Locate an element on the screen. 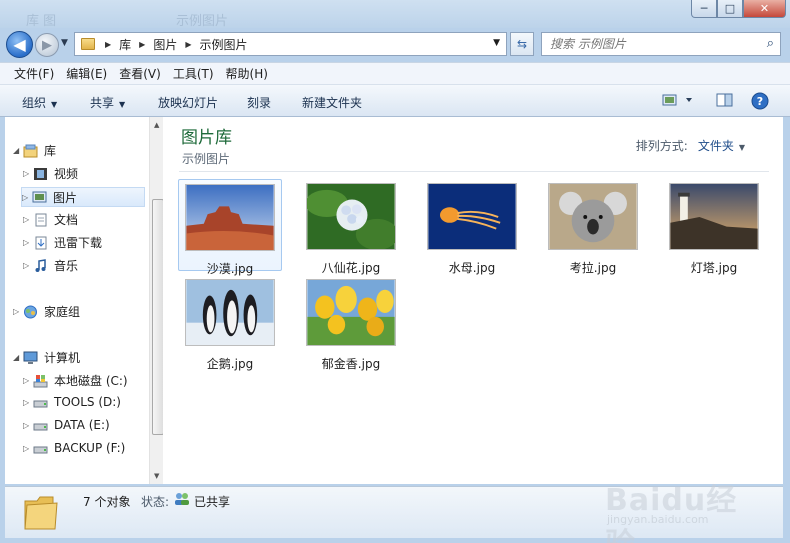  tree-item-drive-c: ▷ 本地磁盘 (C:) is located at coordinates (75, 380).